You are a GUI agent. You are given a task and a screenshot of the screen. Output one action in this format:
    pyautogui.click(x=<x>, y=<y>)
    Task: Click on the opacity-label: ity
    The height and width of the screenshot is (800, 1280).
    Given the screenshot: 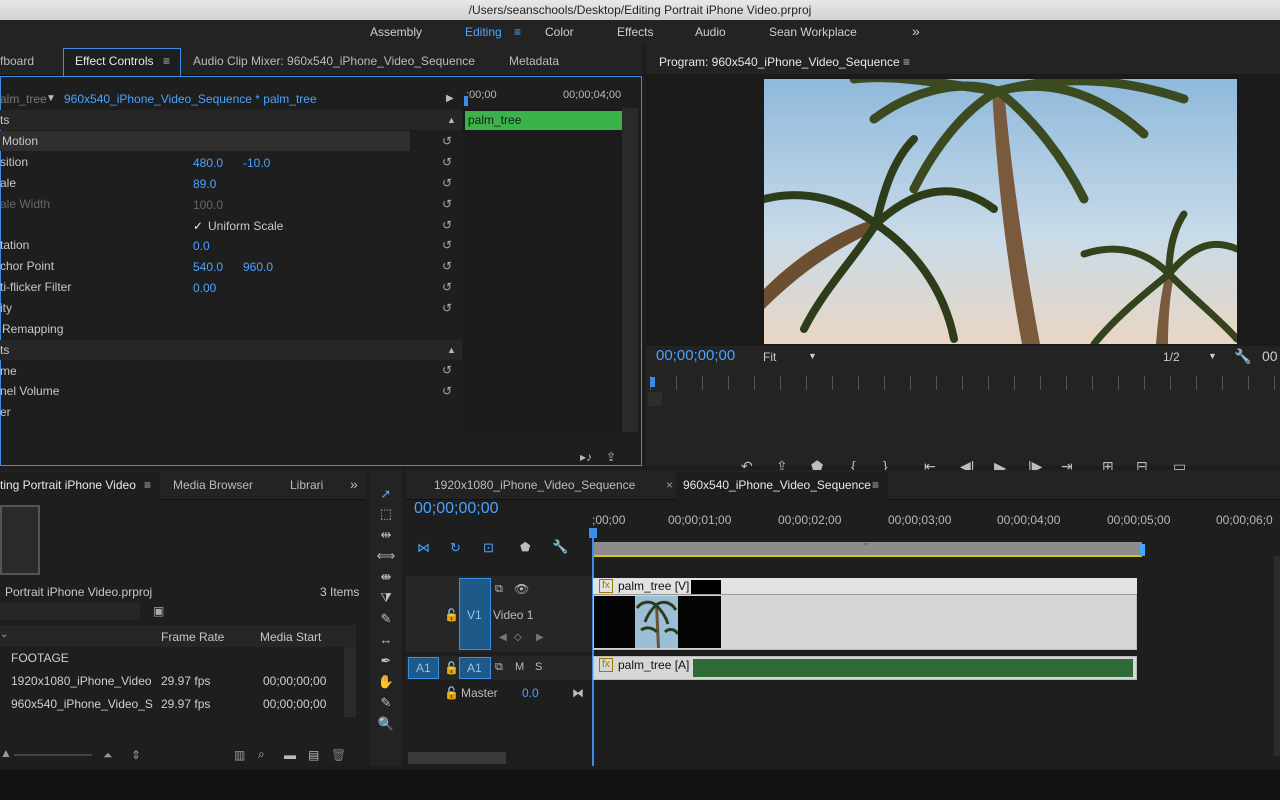 What is the action you would take?
    pyautogui.click(x=6, y=308)
    